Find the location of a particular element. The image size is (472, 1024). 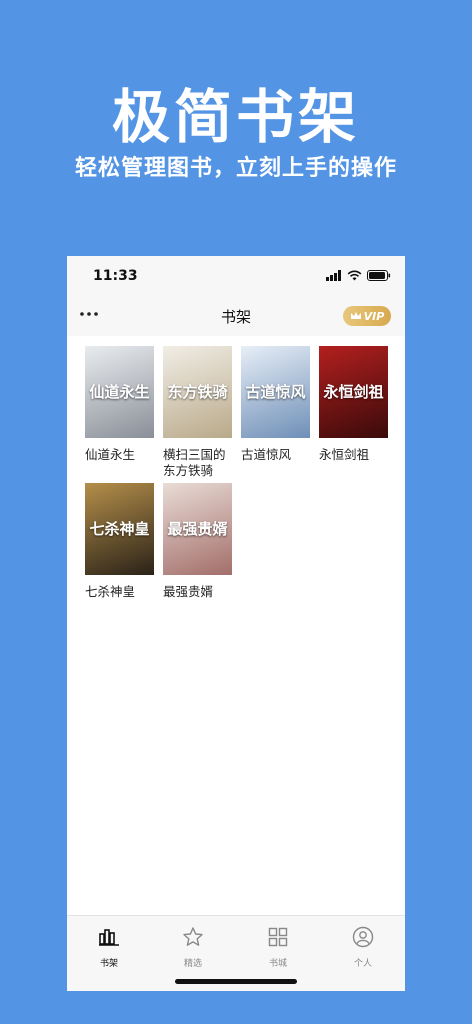

promo-subtitle: 轻松管理图书，立刻上手的操作 is located at coordinates (235, 168).